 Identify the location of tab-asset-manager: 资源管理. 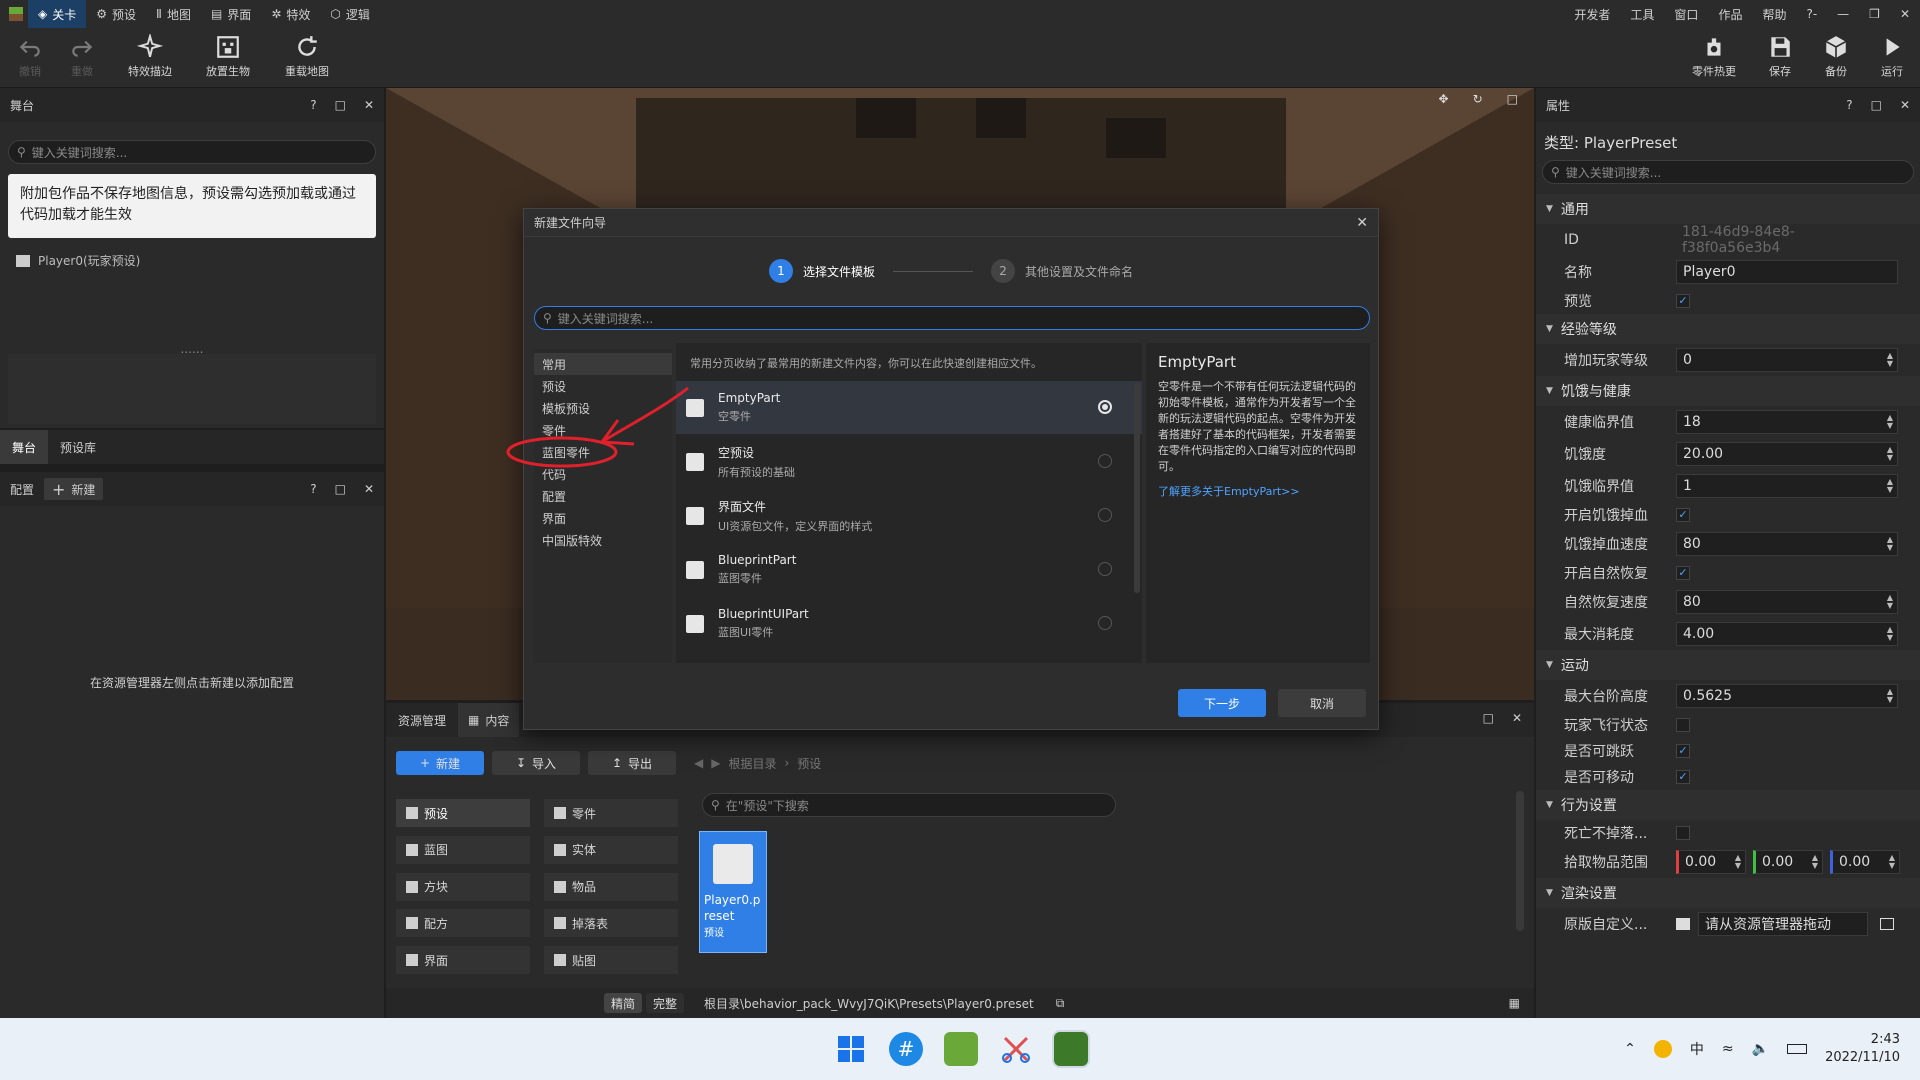
(422, 720).